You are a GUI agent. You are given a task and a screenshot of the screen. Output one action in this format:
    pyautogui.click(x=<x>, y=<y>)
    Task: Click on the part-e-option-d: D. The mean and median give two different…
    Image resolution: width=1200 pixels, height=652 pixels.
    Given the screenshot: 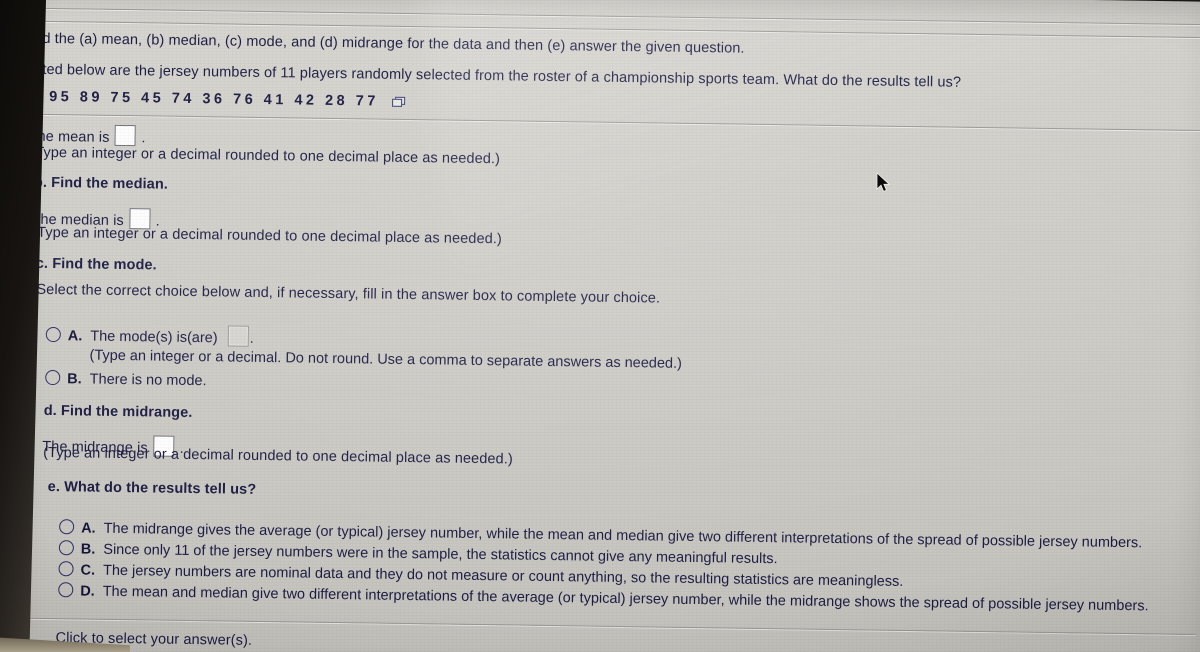 What is the action you would take?
    pyautogui.click(x=603, y=598)
    